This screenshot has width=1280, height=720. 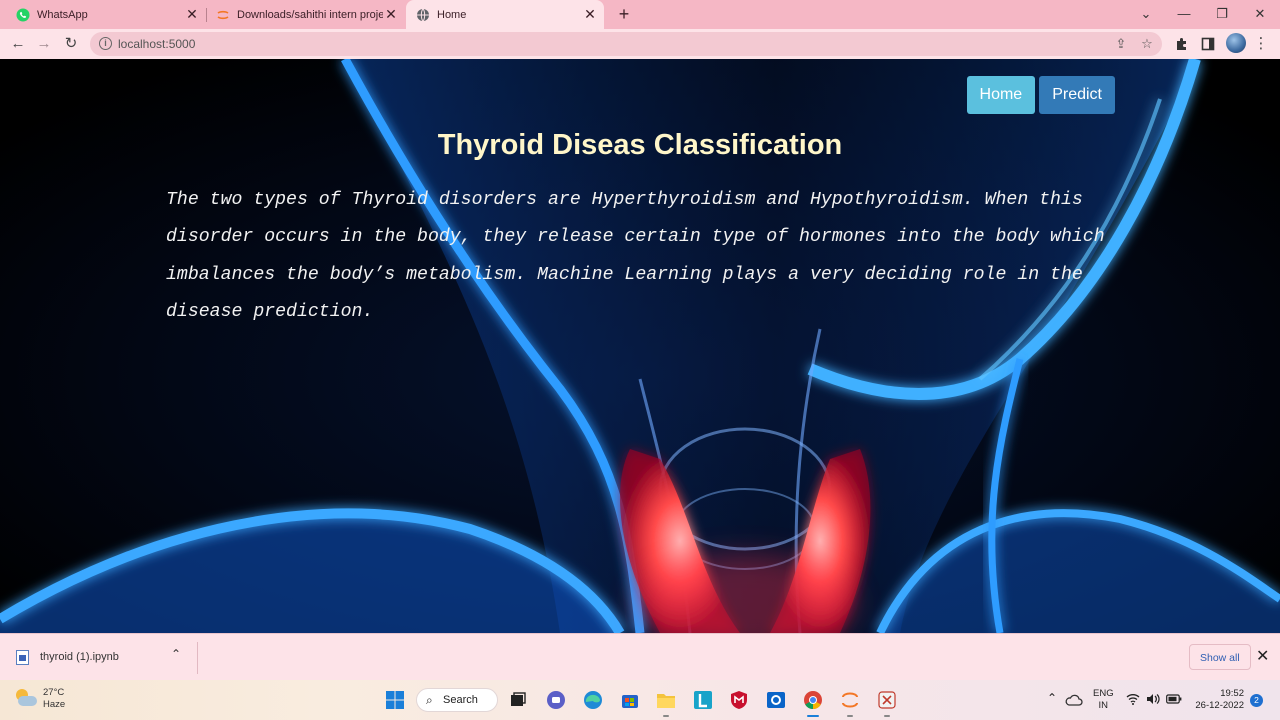 What do you see at coordinates (1236, 43) in the screenshot?
I see `profile-avatar` at bounding box center [1236, 43].